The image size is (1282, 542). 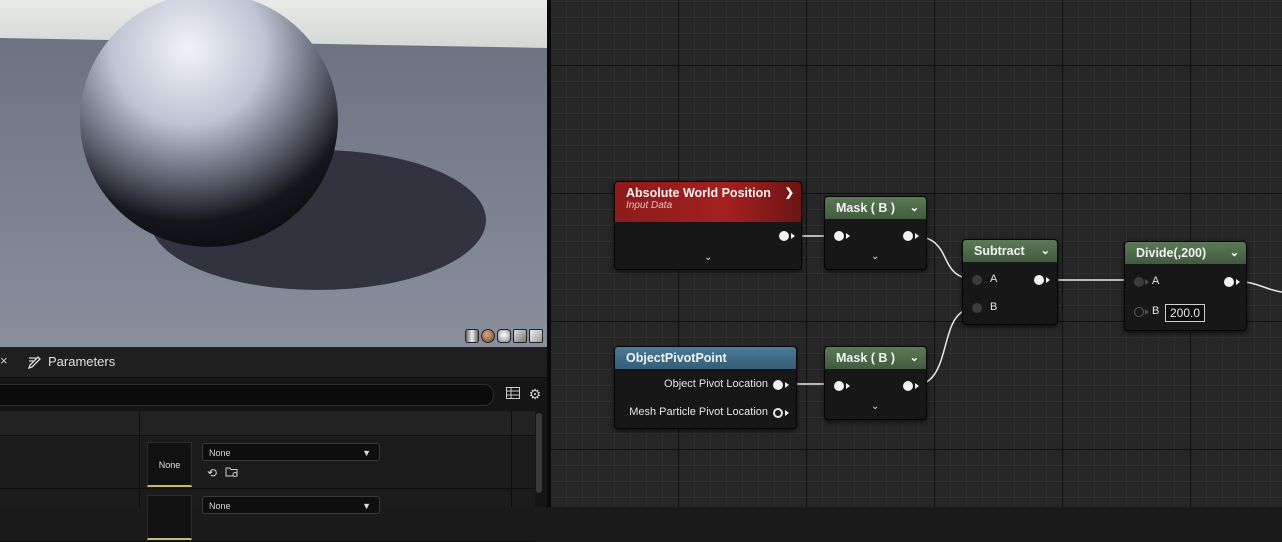 I want to click on parameters-icon, so click(x=34, y=362).